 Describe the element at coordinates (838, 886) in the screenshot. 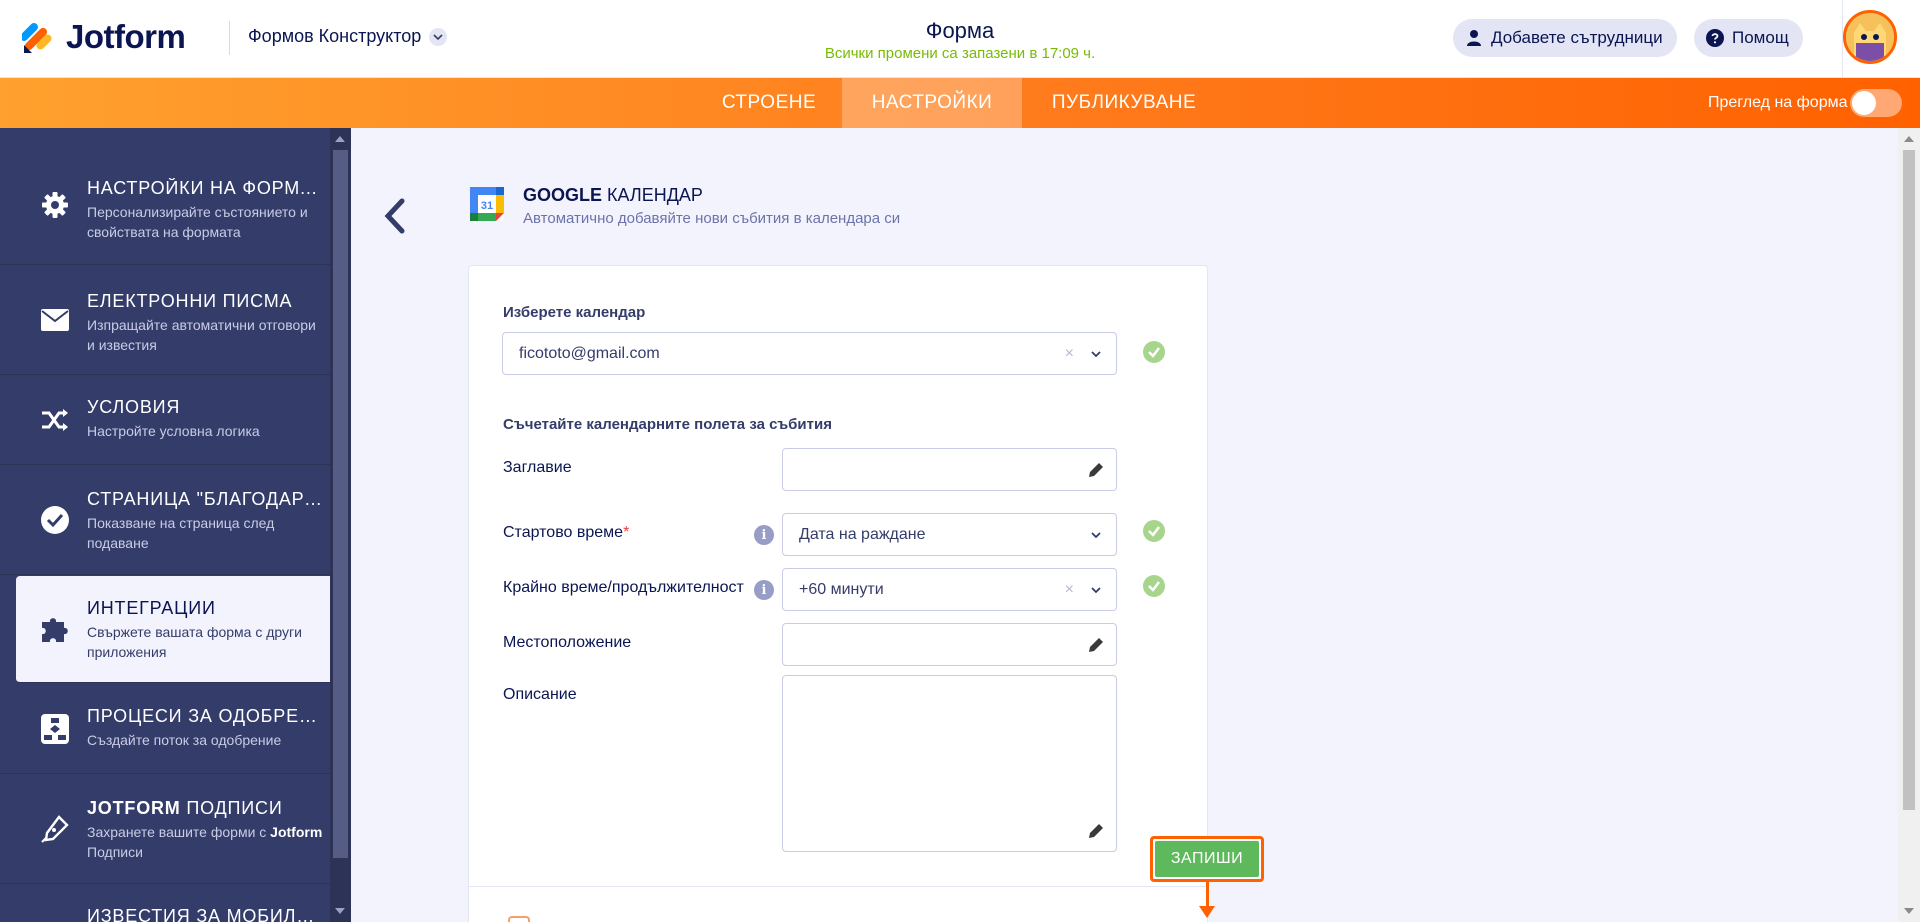

I see `card-divider` at that location.